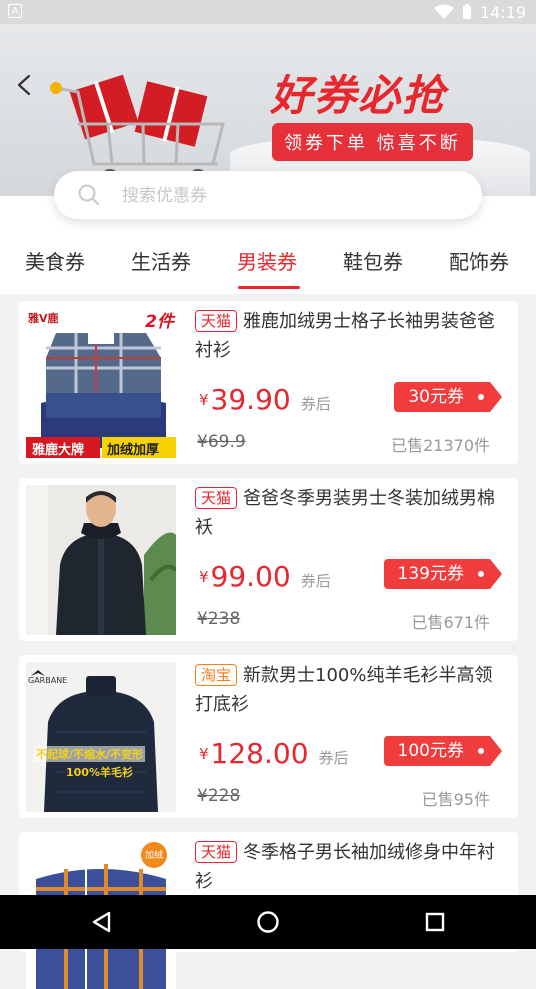  Describe the element at coordinates (250, 399) in the screenshot. I see `price-value: 39.90` at that location.